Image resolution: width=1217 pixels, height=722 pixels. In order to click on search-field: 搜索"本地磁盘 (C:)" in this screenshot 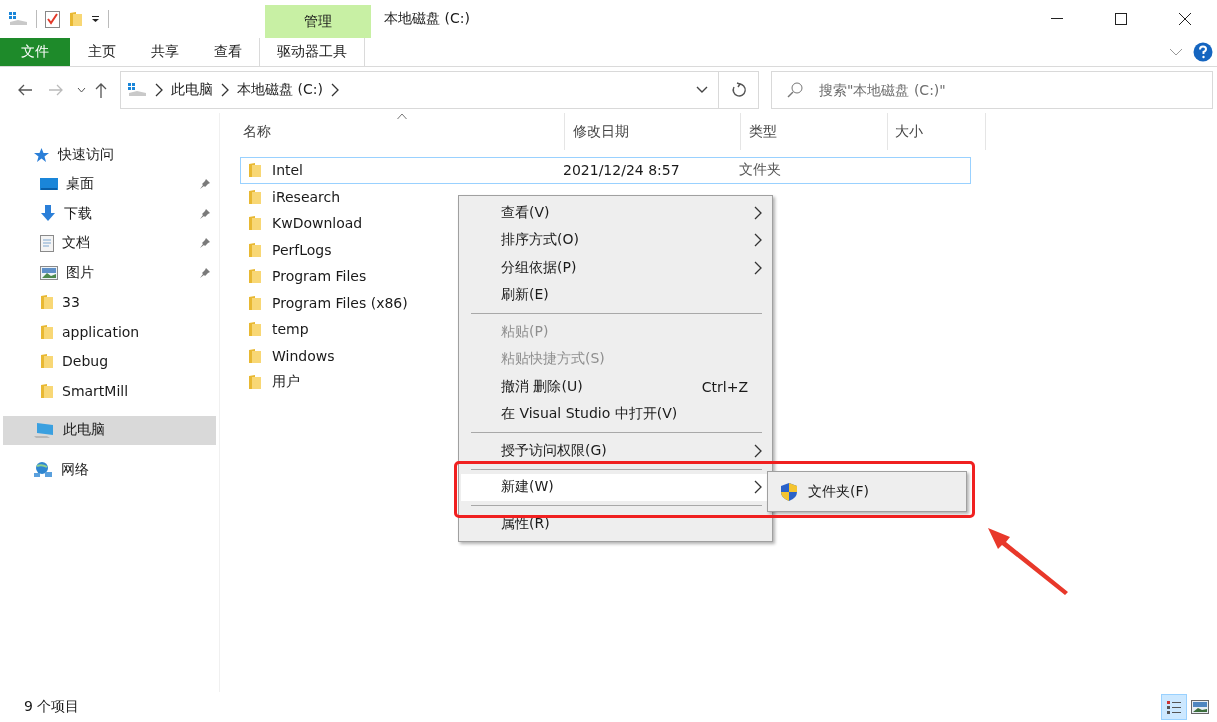, I will do `click(992, 90)`.